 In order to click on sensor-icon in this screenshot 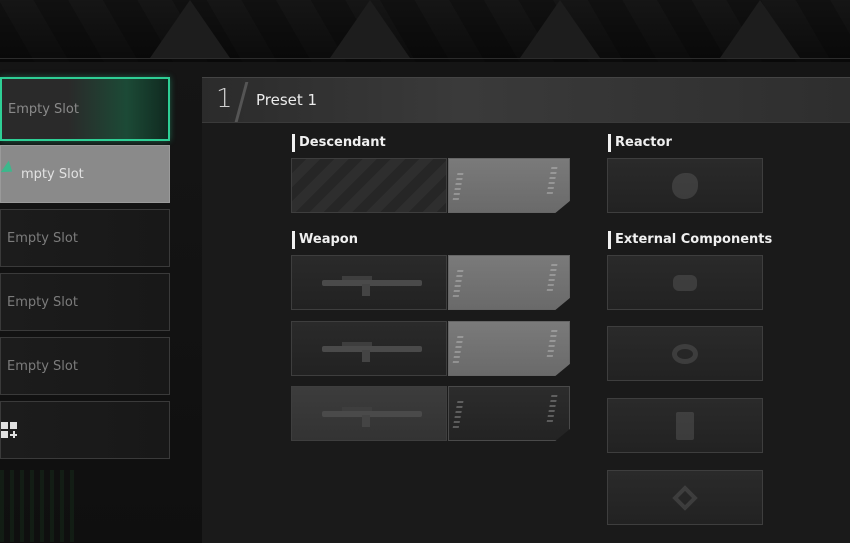, I will do `click(685, 353)`.